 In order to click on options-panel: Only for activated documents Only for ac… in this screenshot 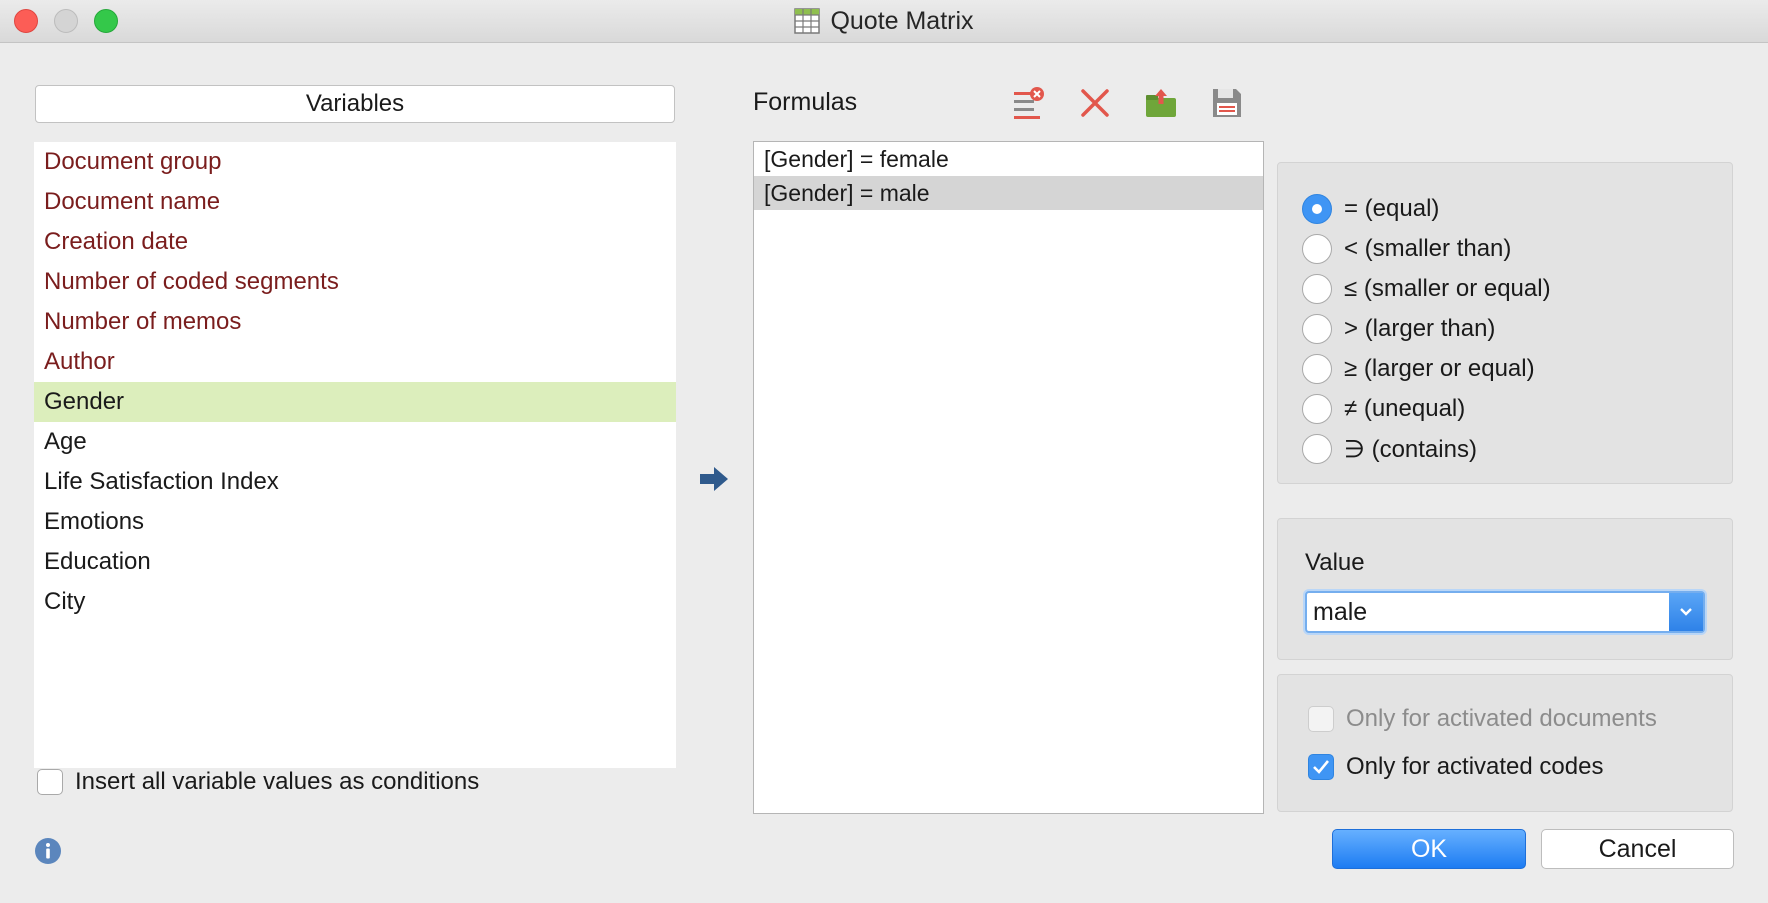, I will do `click(1505, 743)`.